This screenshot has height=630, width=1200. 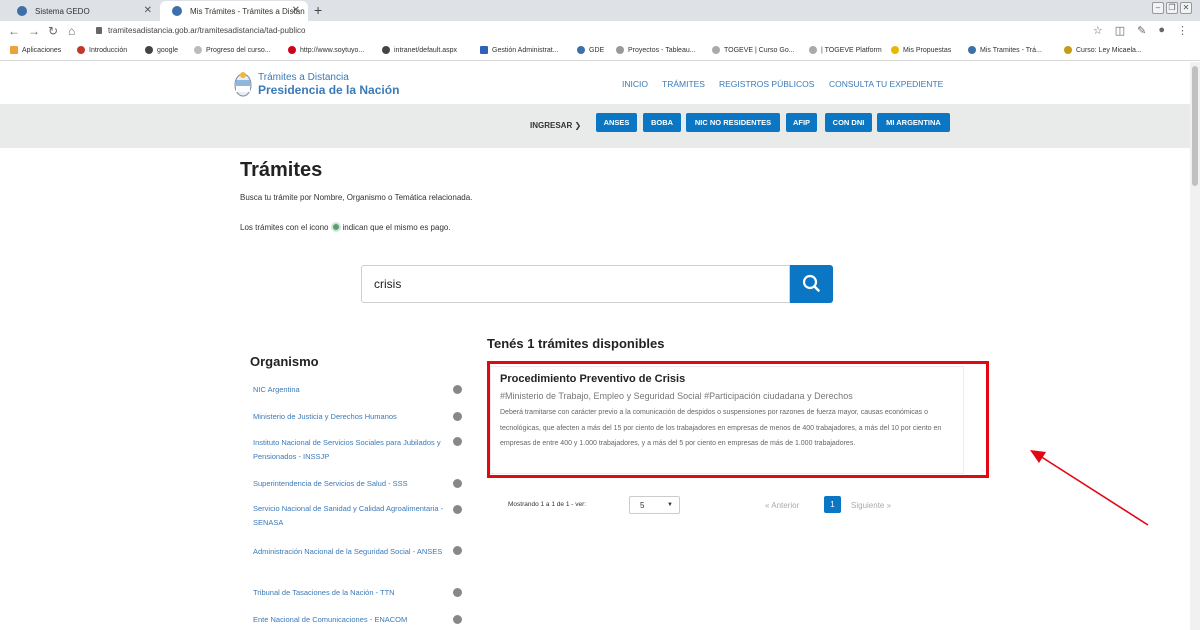 I want to click on window-controls: – ❐ ✕, so click(x=1172, y=8).